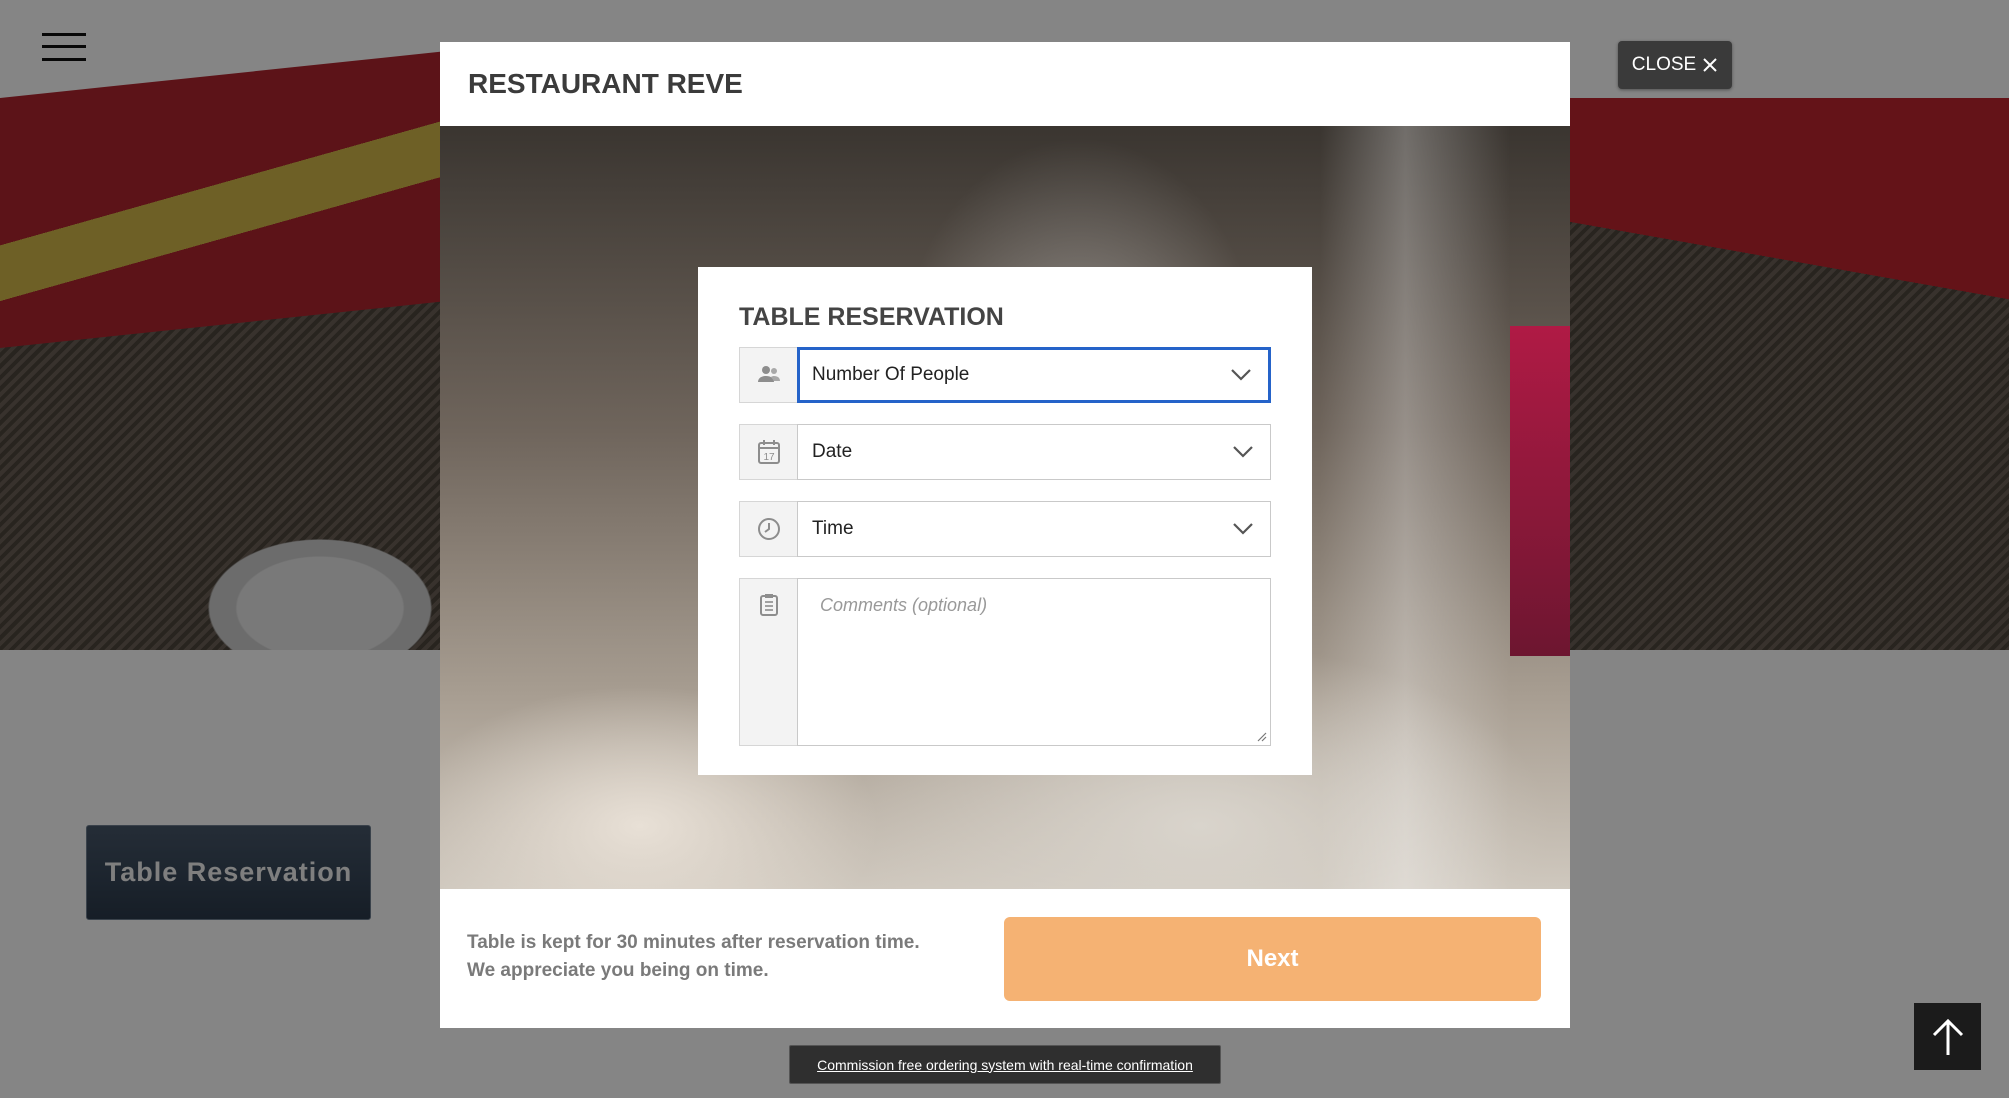 This screenshot has height=1098, width=2009. I want to click on calendar-icon: 17, so click(768, 452).